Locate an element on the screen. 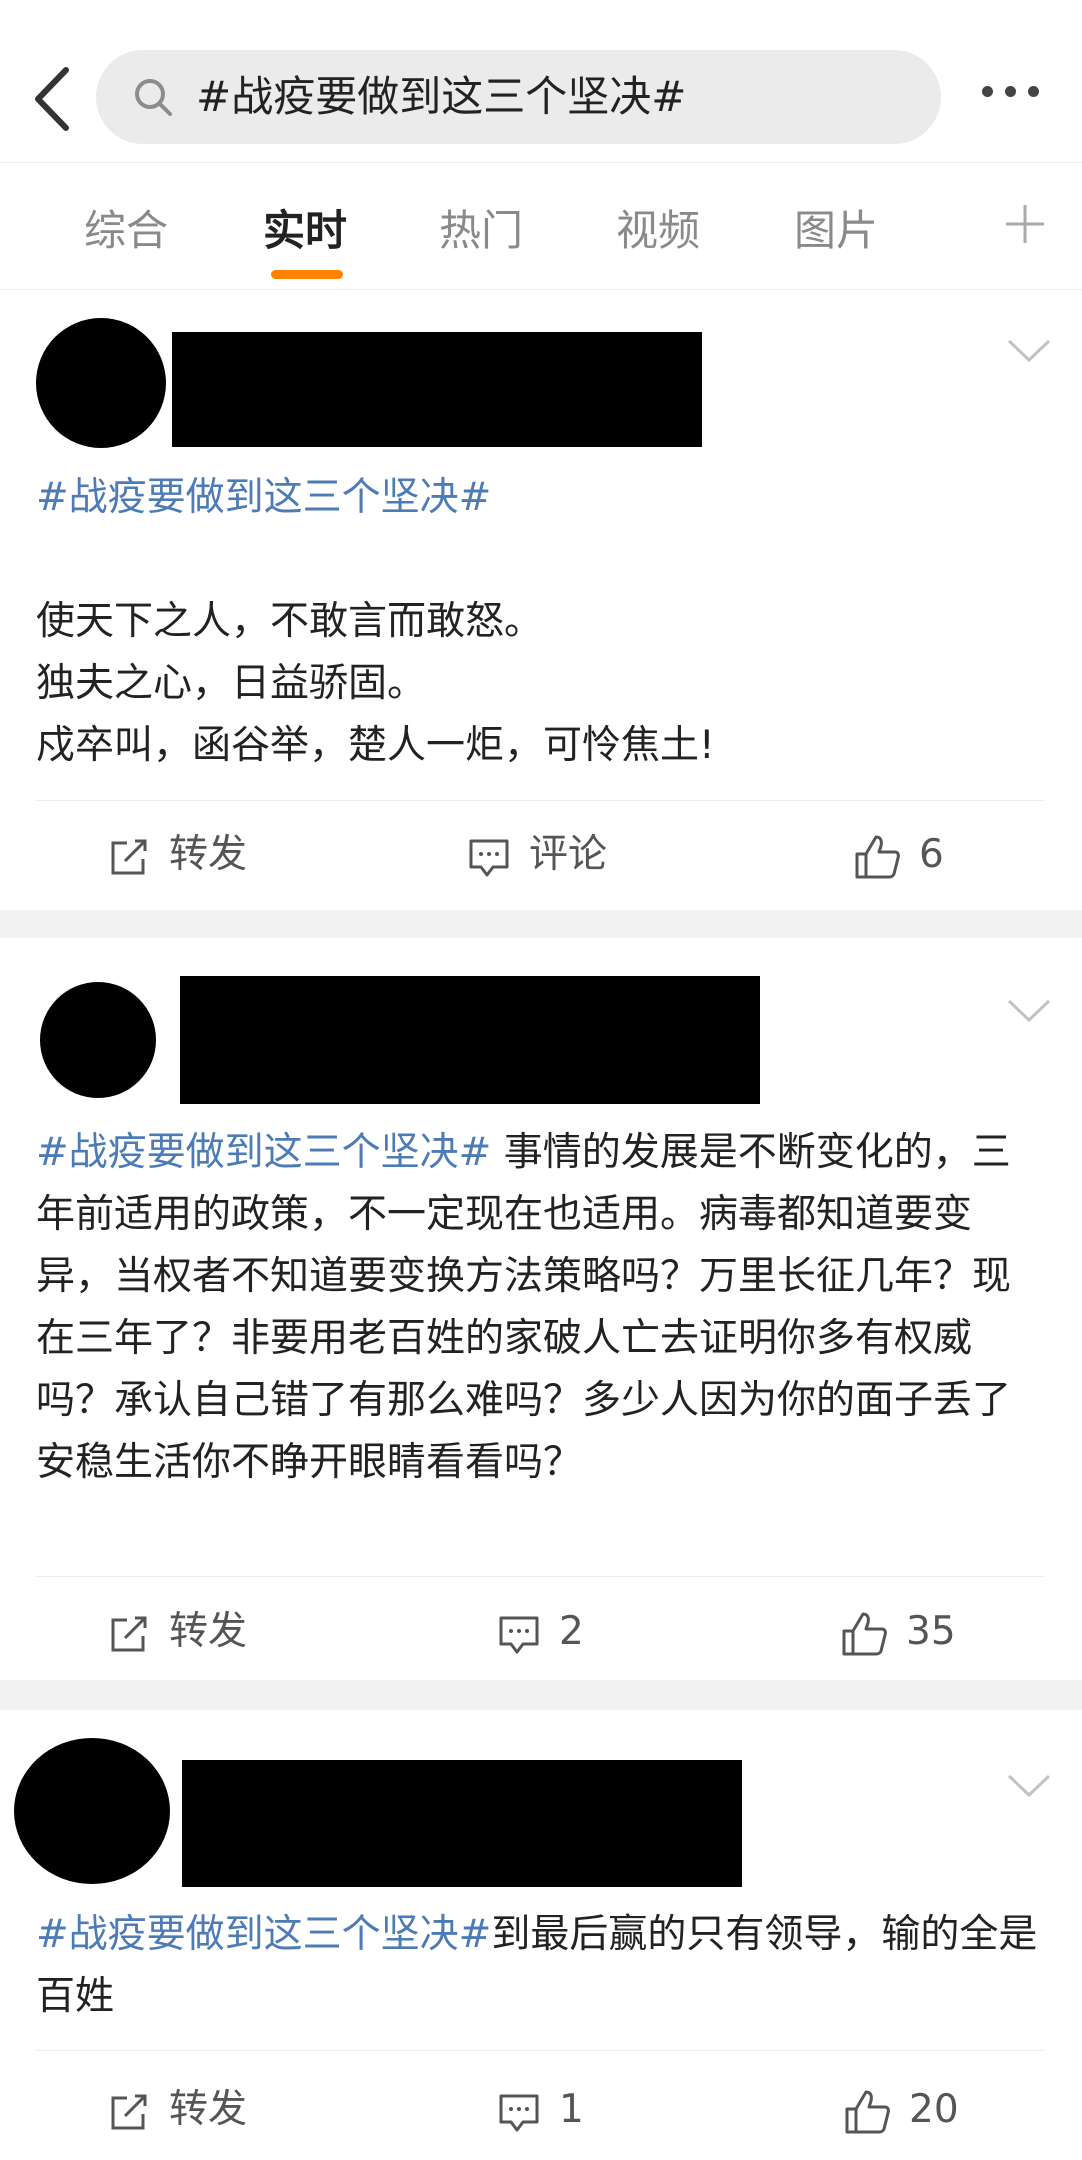 Image resolution: width=1082 pixels, height=2160 pixels. tab-video: 视频 is located at coordinates (658, 227).